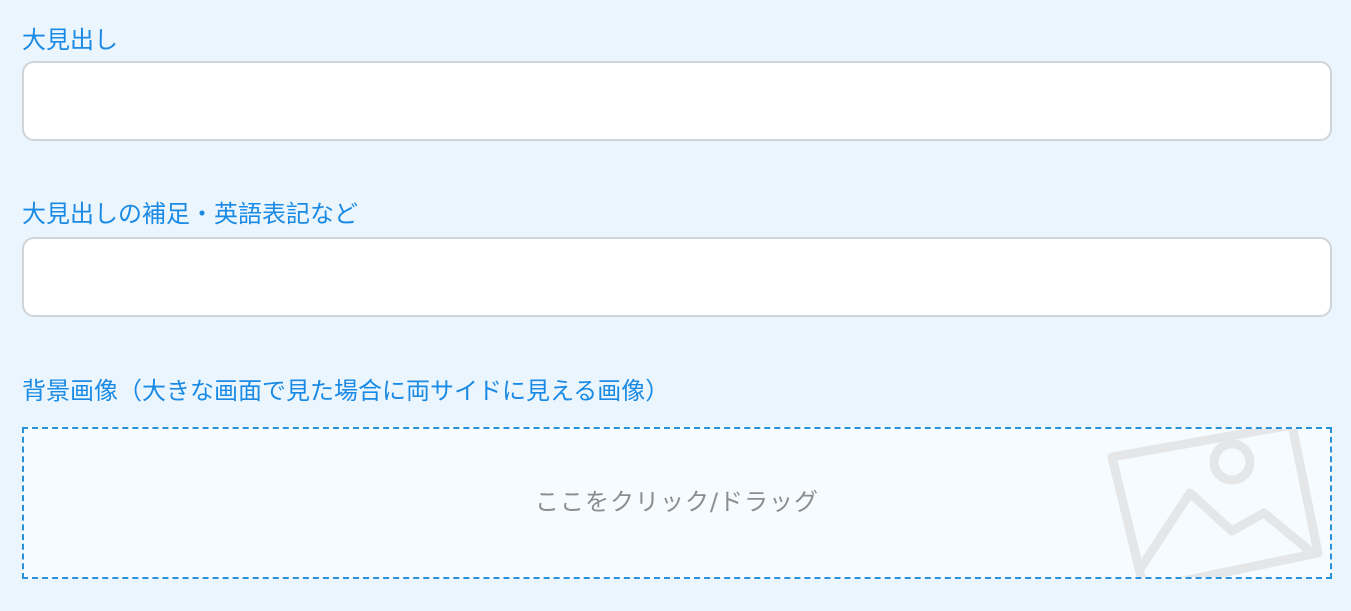  I want to click on subheading-label: 大見出しの補足・英語表記など, so click(190, 214).